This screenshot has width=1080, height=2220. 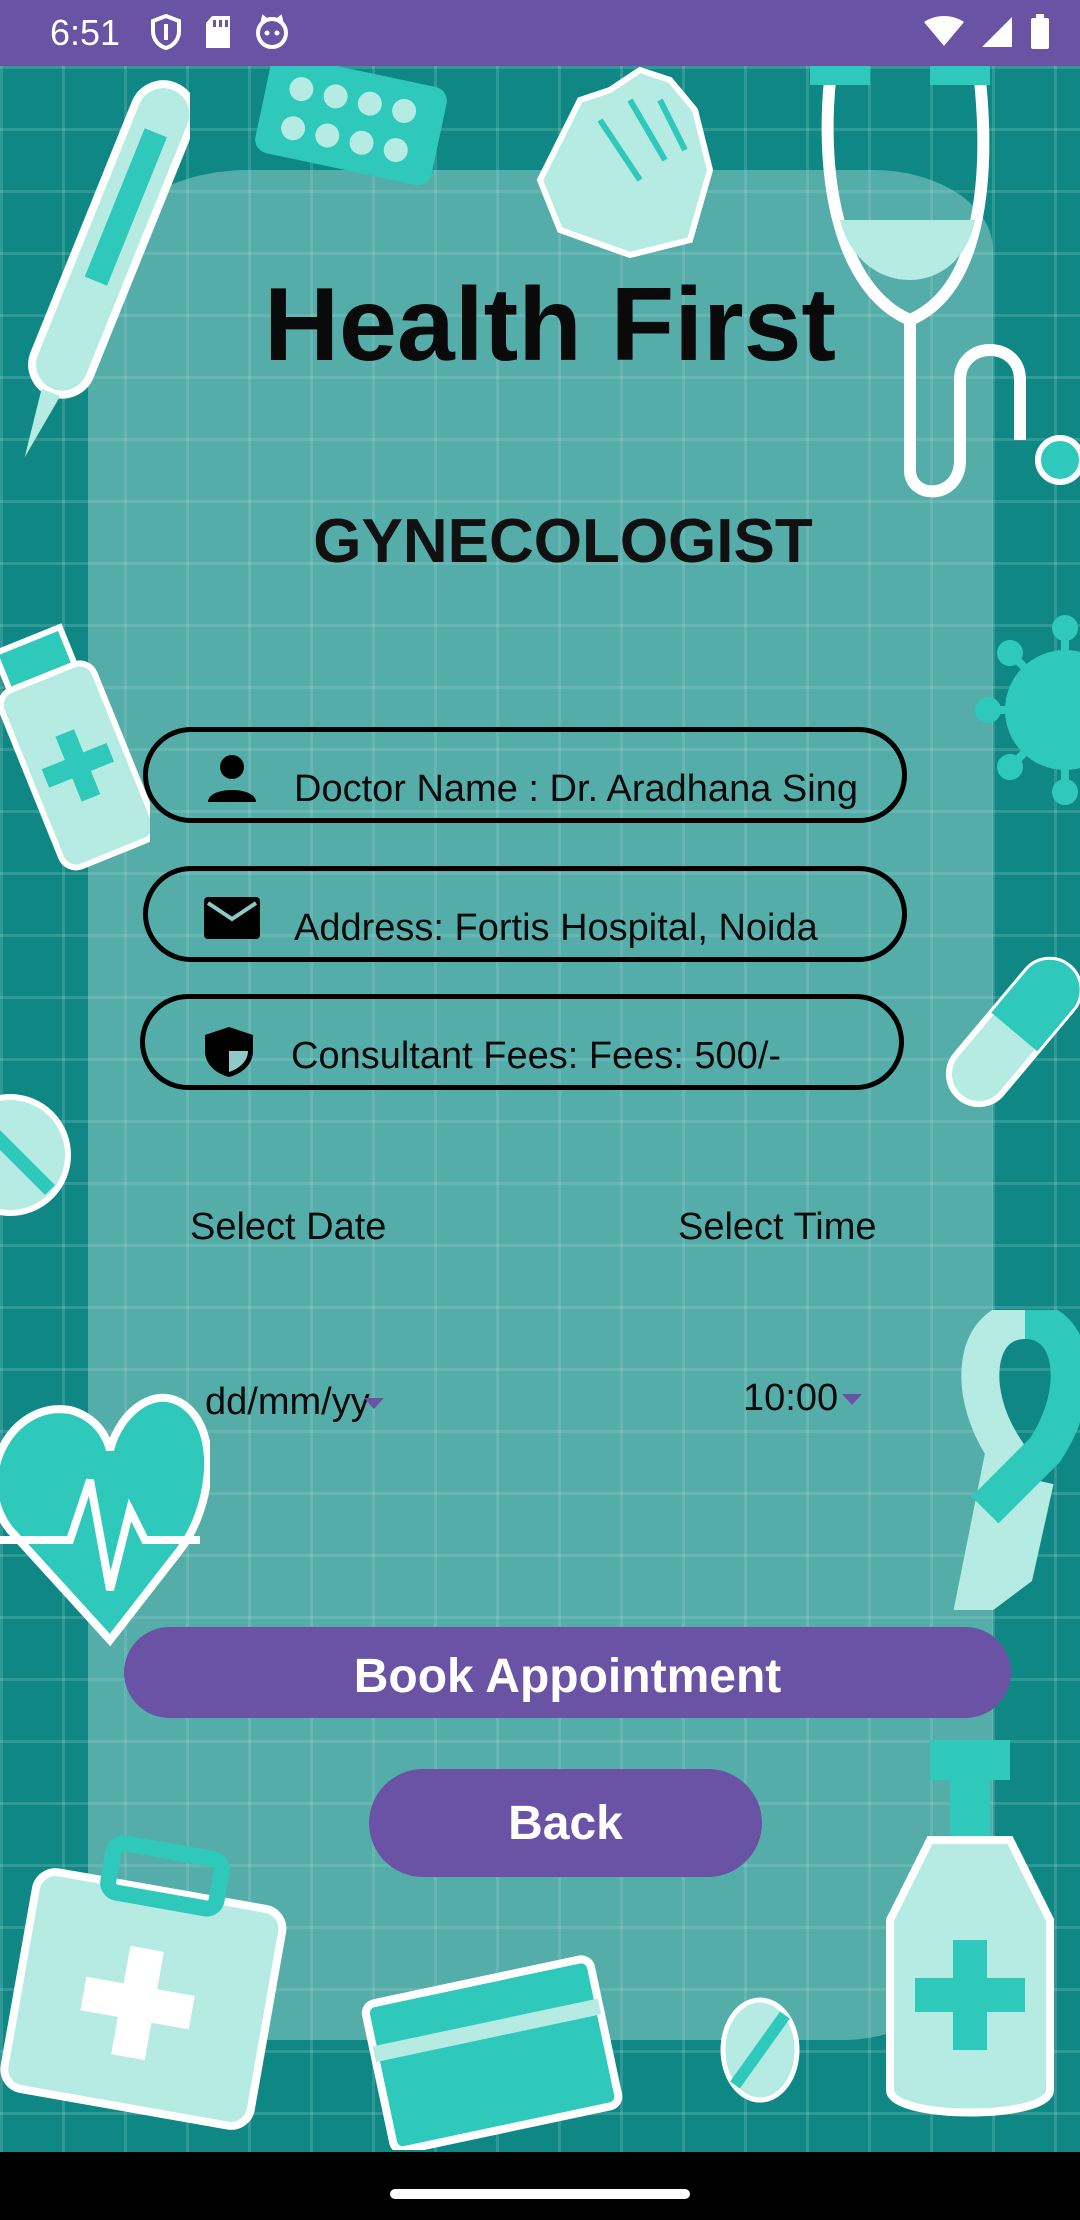 I want to click on date-value: dd/mm/yy, so click(x=287, y=1402).